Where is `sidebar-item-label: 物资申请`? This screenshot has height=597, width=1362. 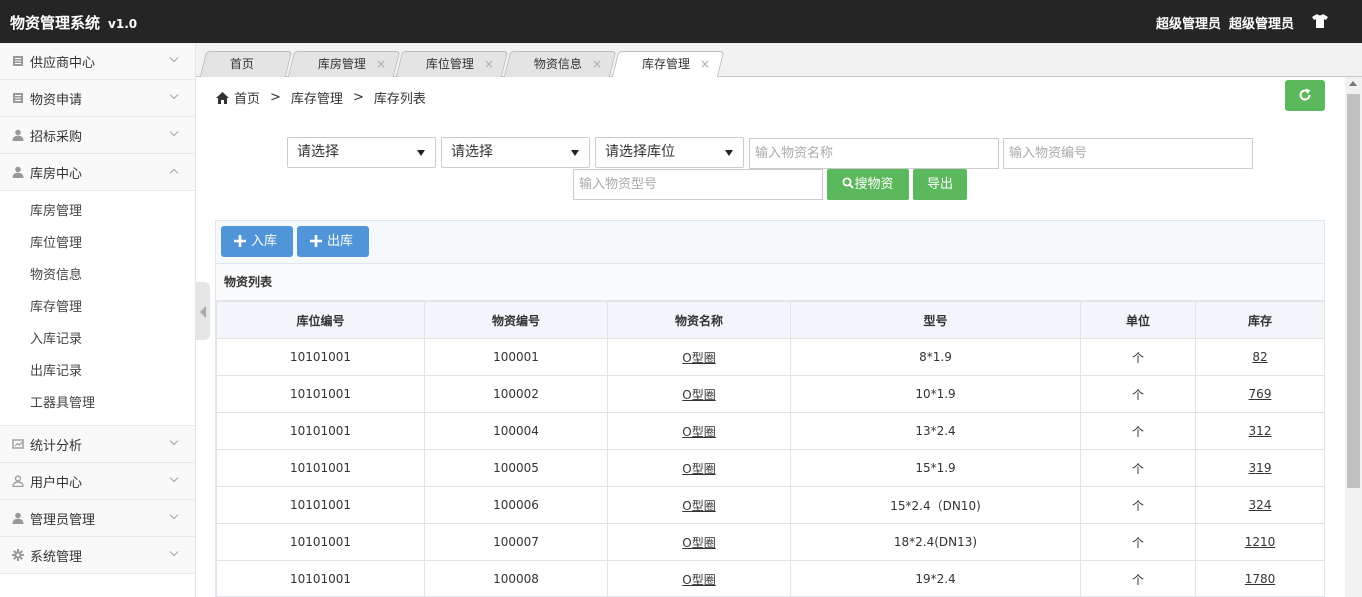
sidebar-item-label: 物资申请 is located at coordinates (56, 100).